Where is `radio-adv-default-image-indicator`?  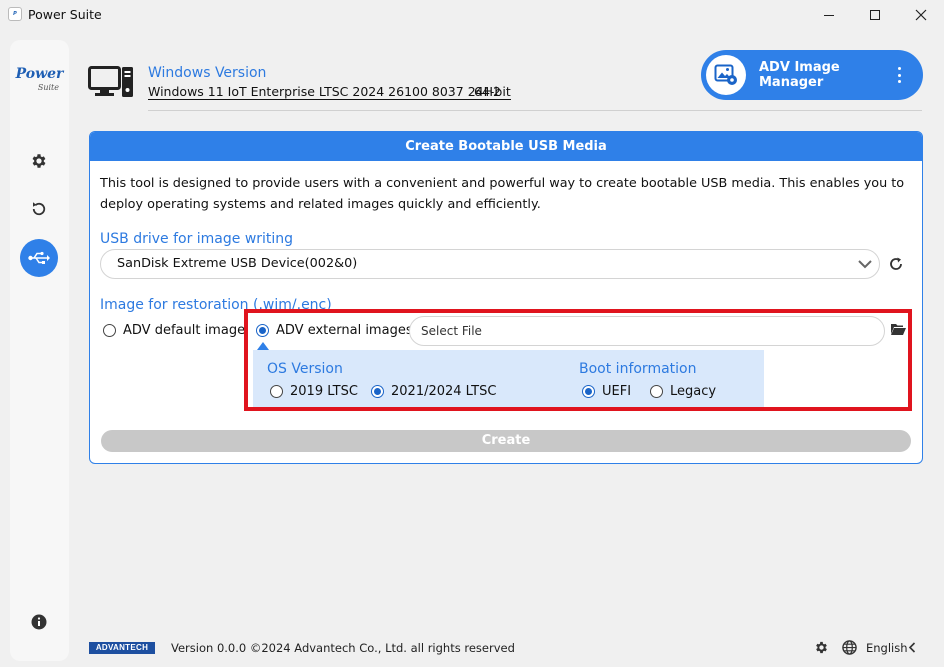
radio-adv-default-image-indicator is located at coordinates (109, 330).